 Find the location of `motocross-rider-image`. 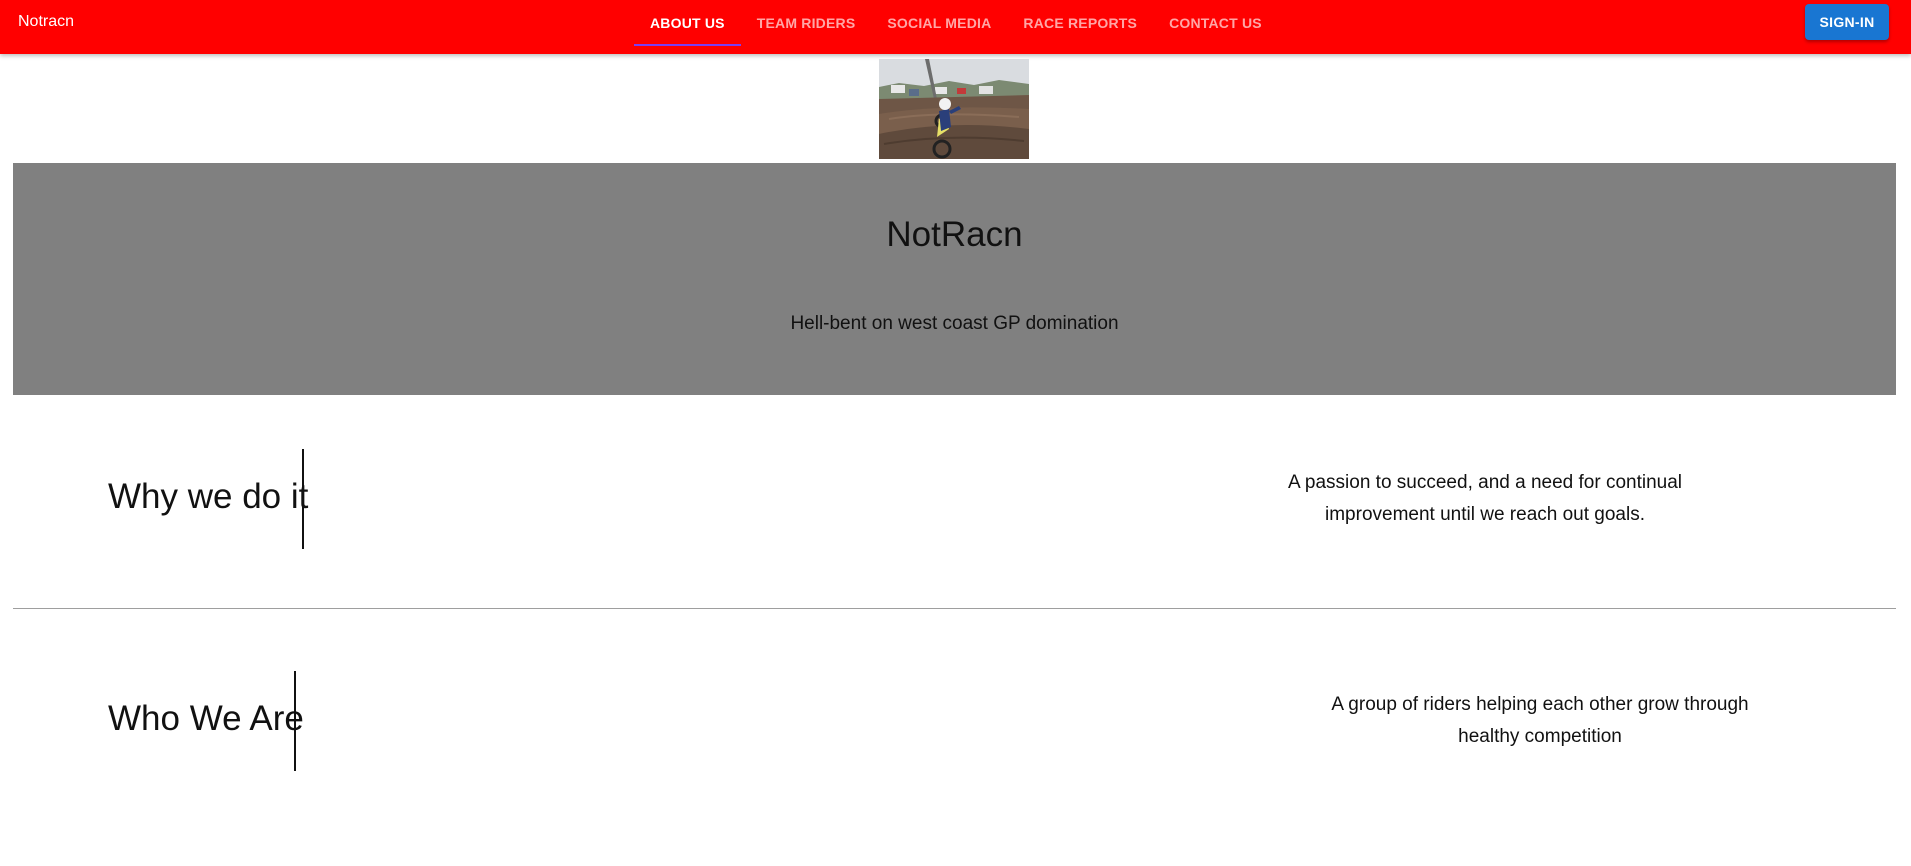

motocross-rider-image is located at coordinates (954, 109).